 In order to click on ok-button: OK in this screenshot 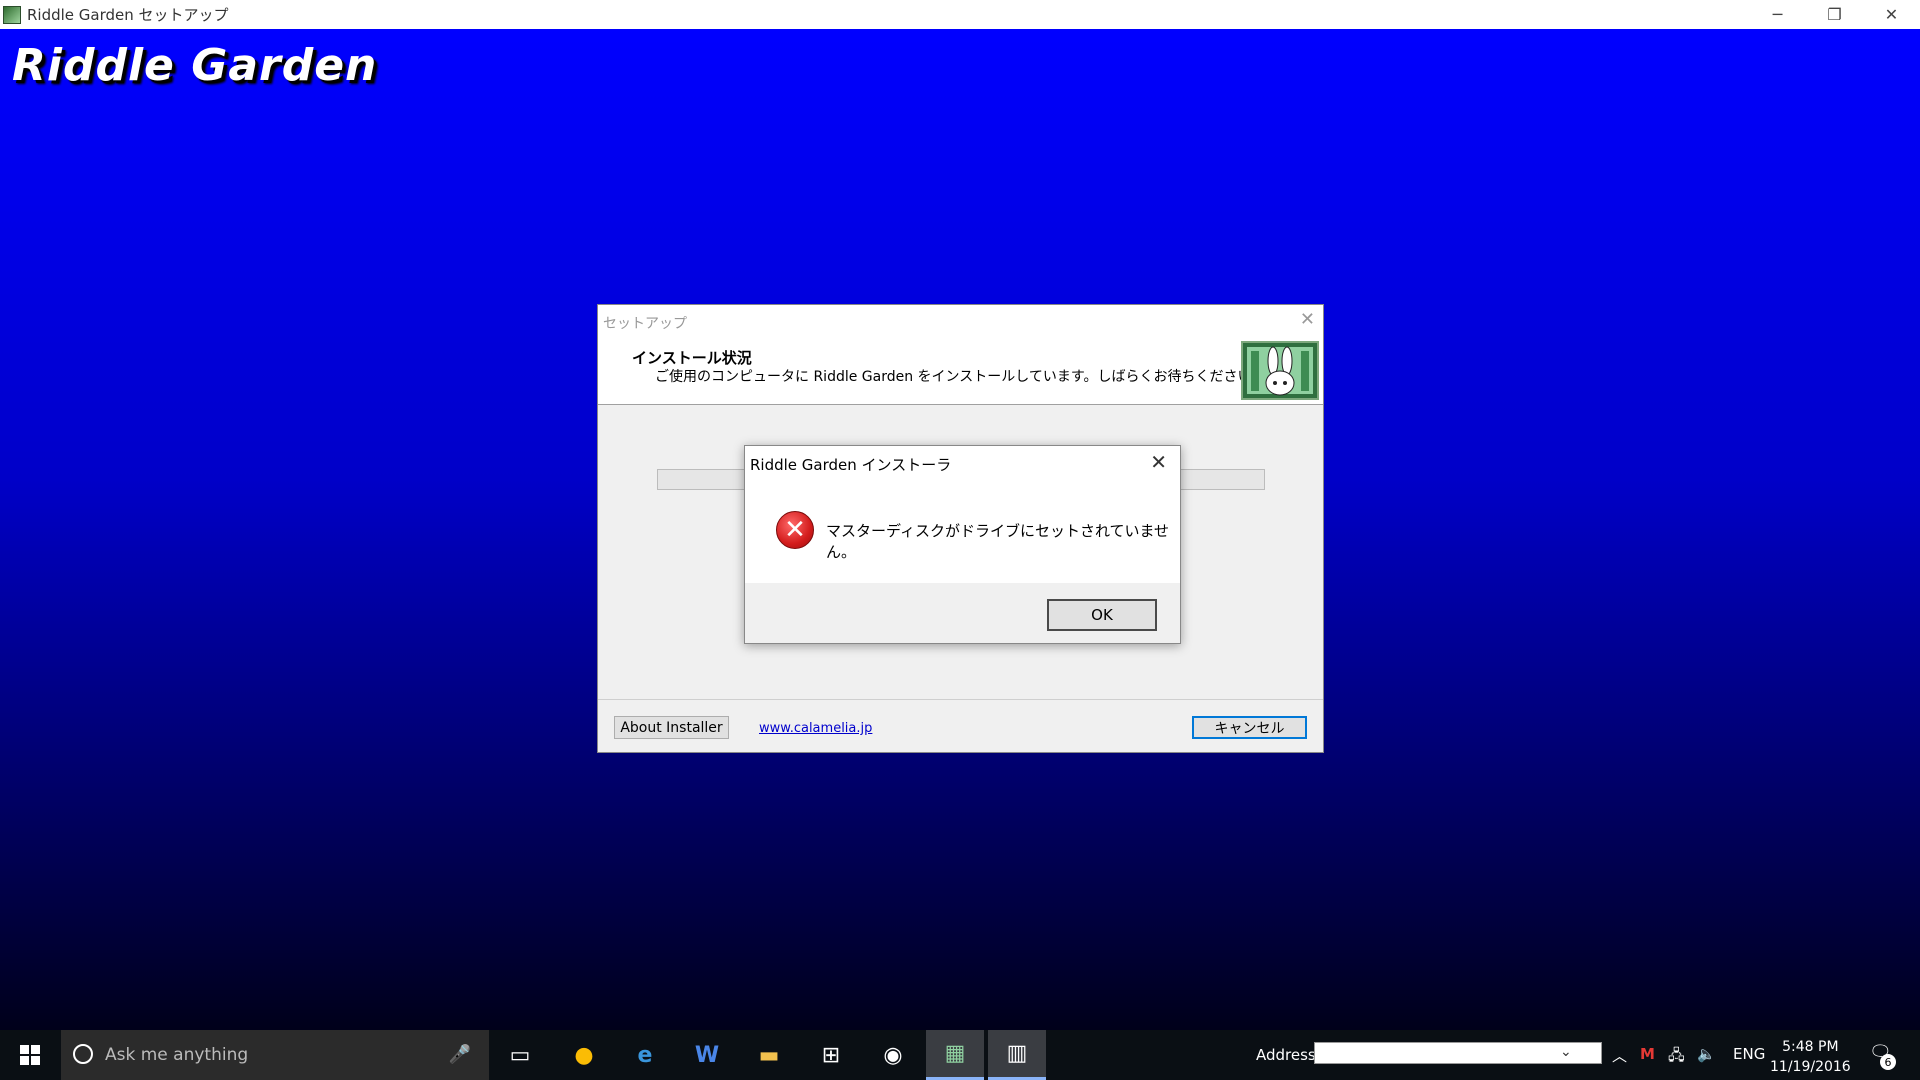, I will do `click(1102, 615)`.